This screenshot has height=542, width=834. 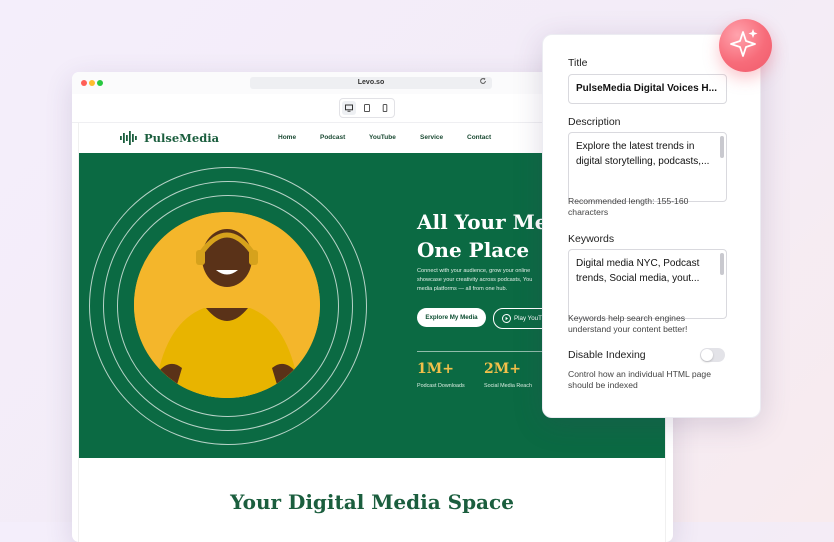 I want to click on ai-sparkle-button, so click(x=745, y=45).